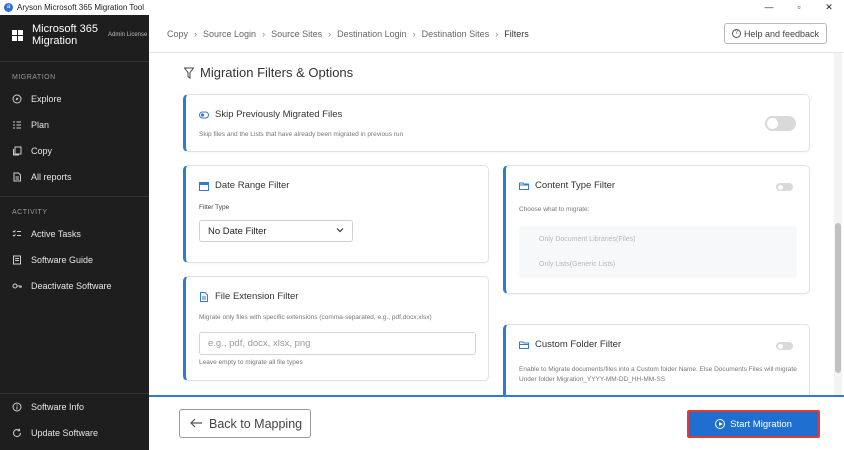 The height and width of the screenshot is (450, 844). Describe the element at coordinates (372, 34) in the screenshot. I see `breadcrumb-destination-login: Destination Login` at that location.